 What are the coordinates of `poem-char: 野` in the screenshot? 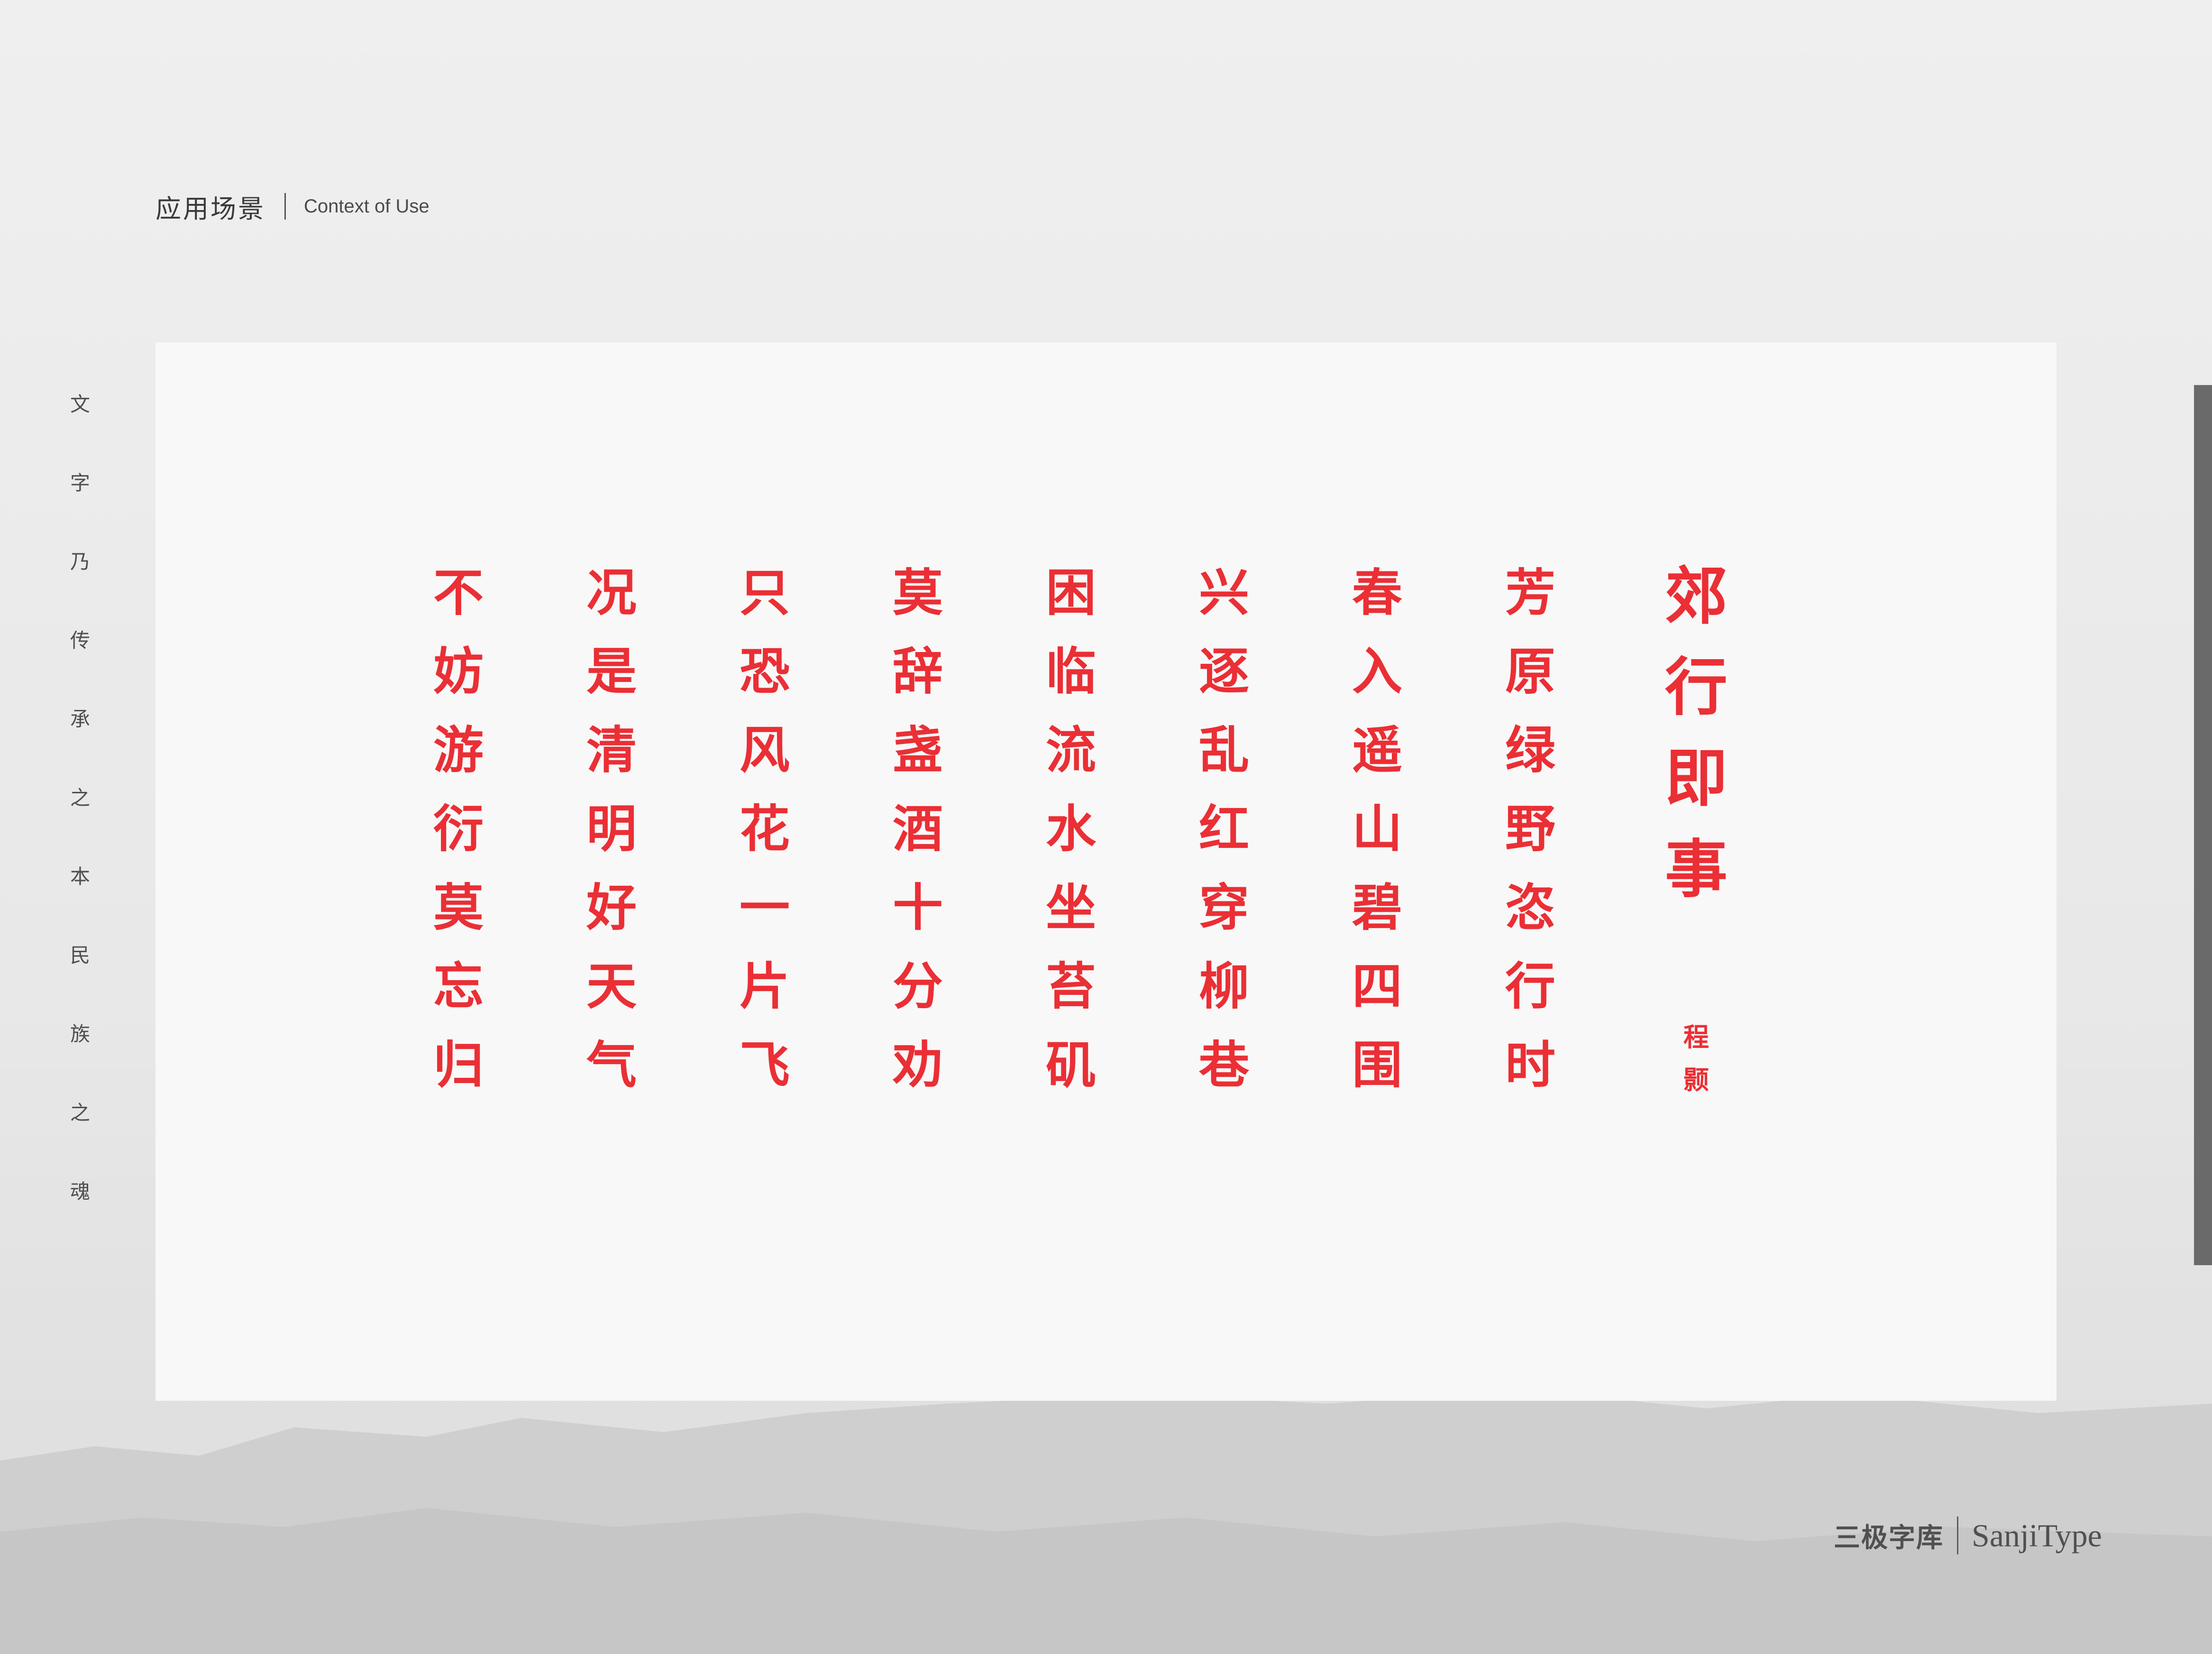 It's located at (1530, 828).